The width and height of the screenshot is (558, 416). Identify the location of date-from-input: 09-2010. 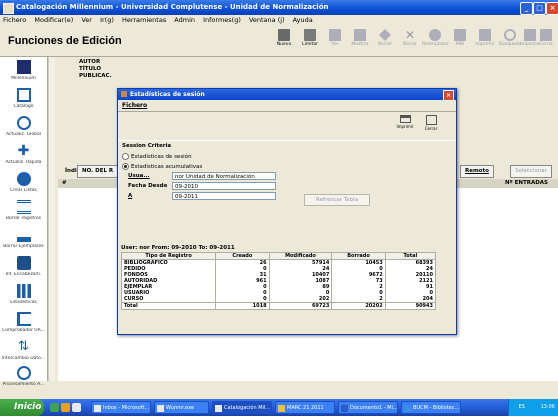
(224, 186).